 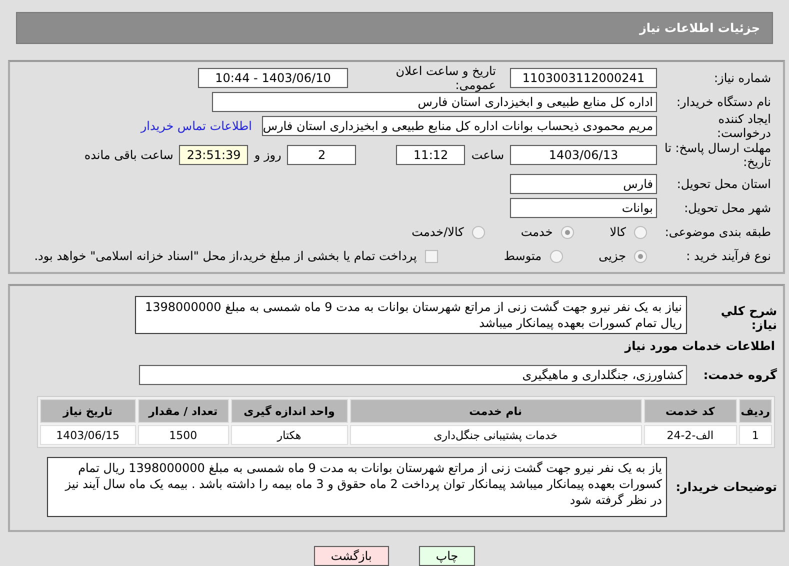 What do you see at coordinates (690, 435) in the screenshot?
I see `table-cell: الف-2-24` at bounding box center [690, 435].